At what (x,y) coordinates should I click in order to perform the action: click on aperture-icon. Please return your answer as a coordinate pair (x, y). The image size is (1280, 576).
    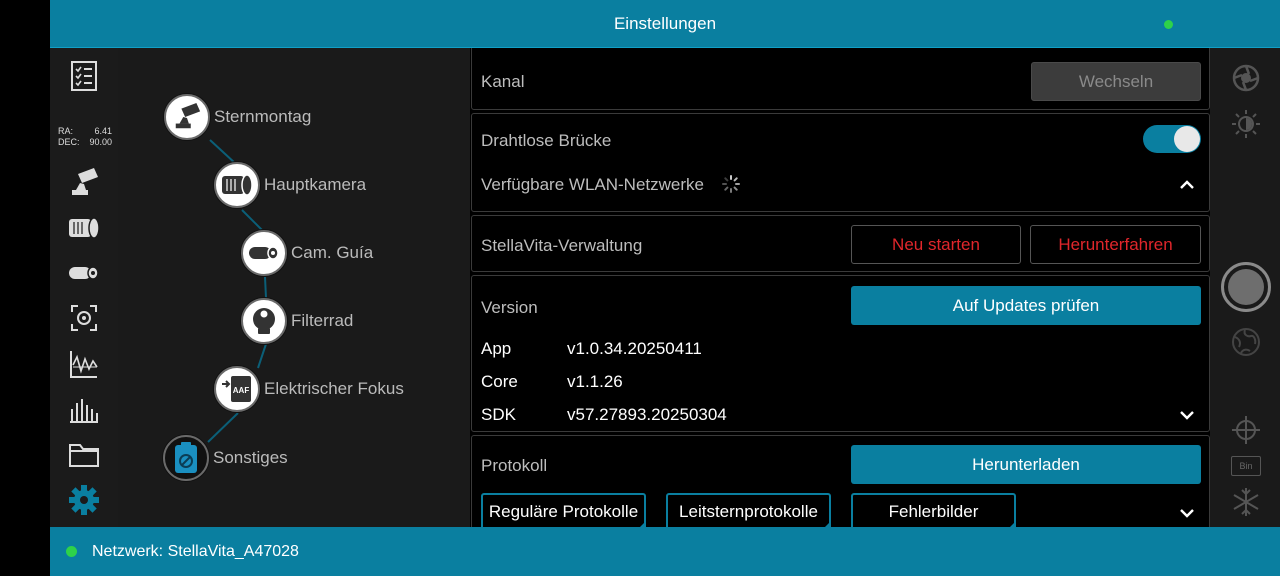
    Looking at the image, I should click on (1246, 78).